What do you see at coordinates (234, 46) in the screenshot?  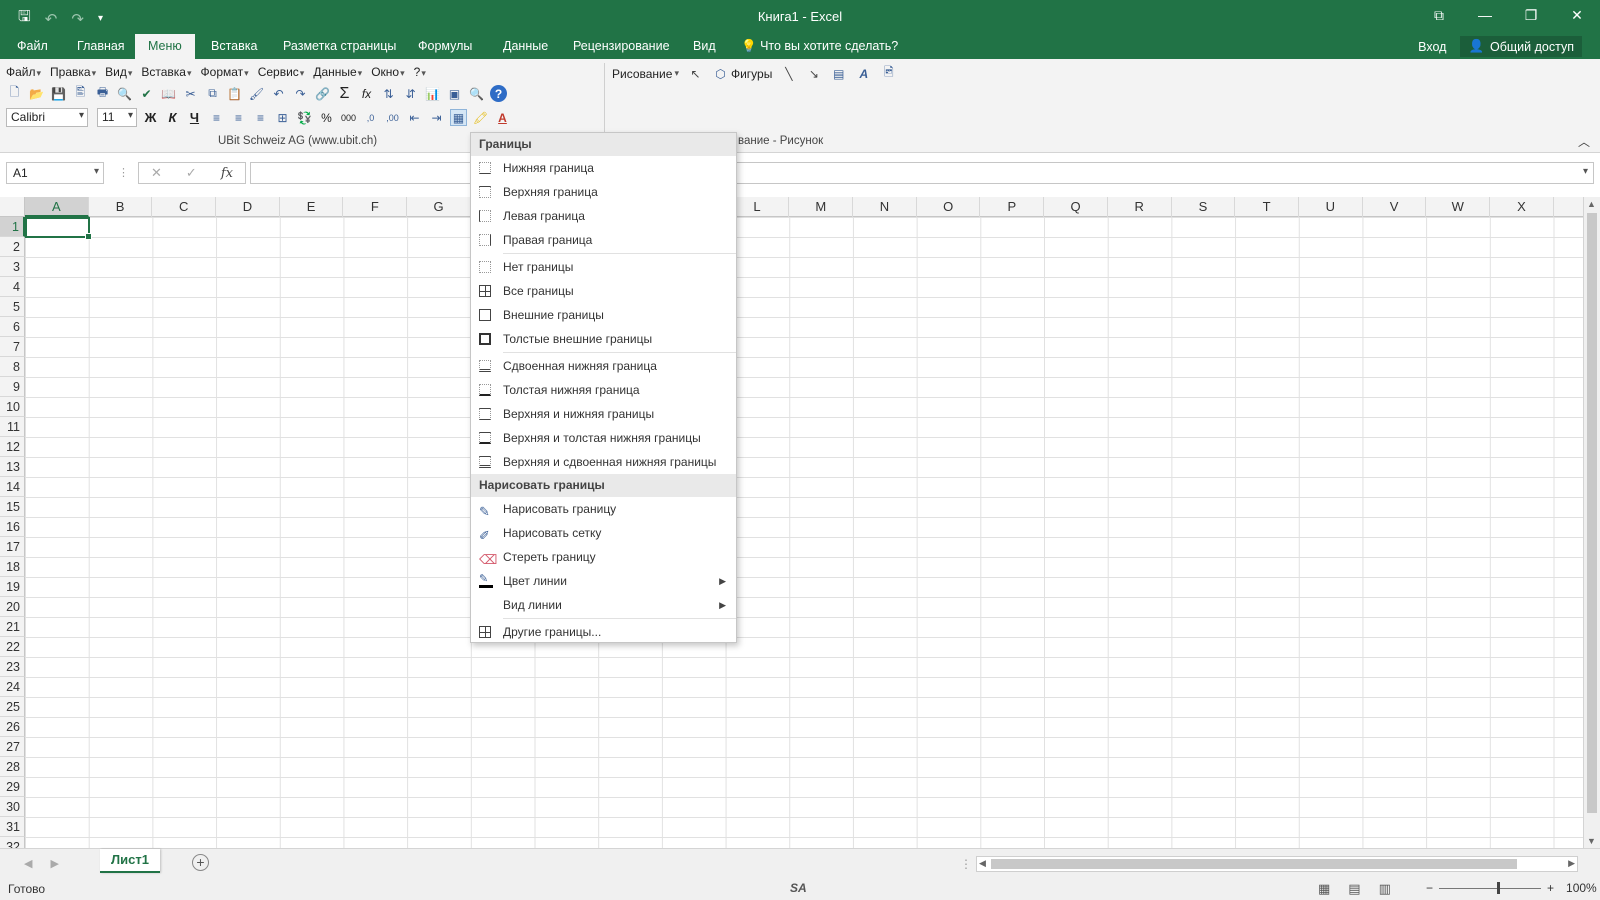 I see `tab-3: Вставка` at bounding box center [234, 46].